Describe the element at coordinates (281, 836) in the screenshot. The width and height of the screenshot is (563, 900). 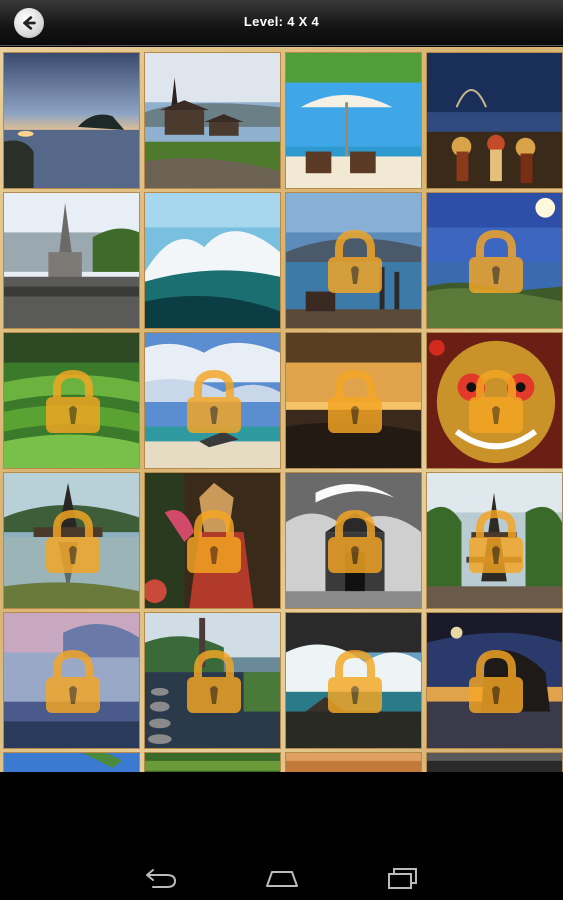
I see `system-nav-bar` at that location.